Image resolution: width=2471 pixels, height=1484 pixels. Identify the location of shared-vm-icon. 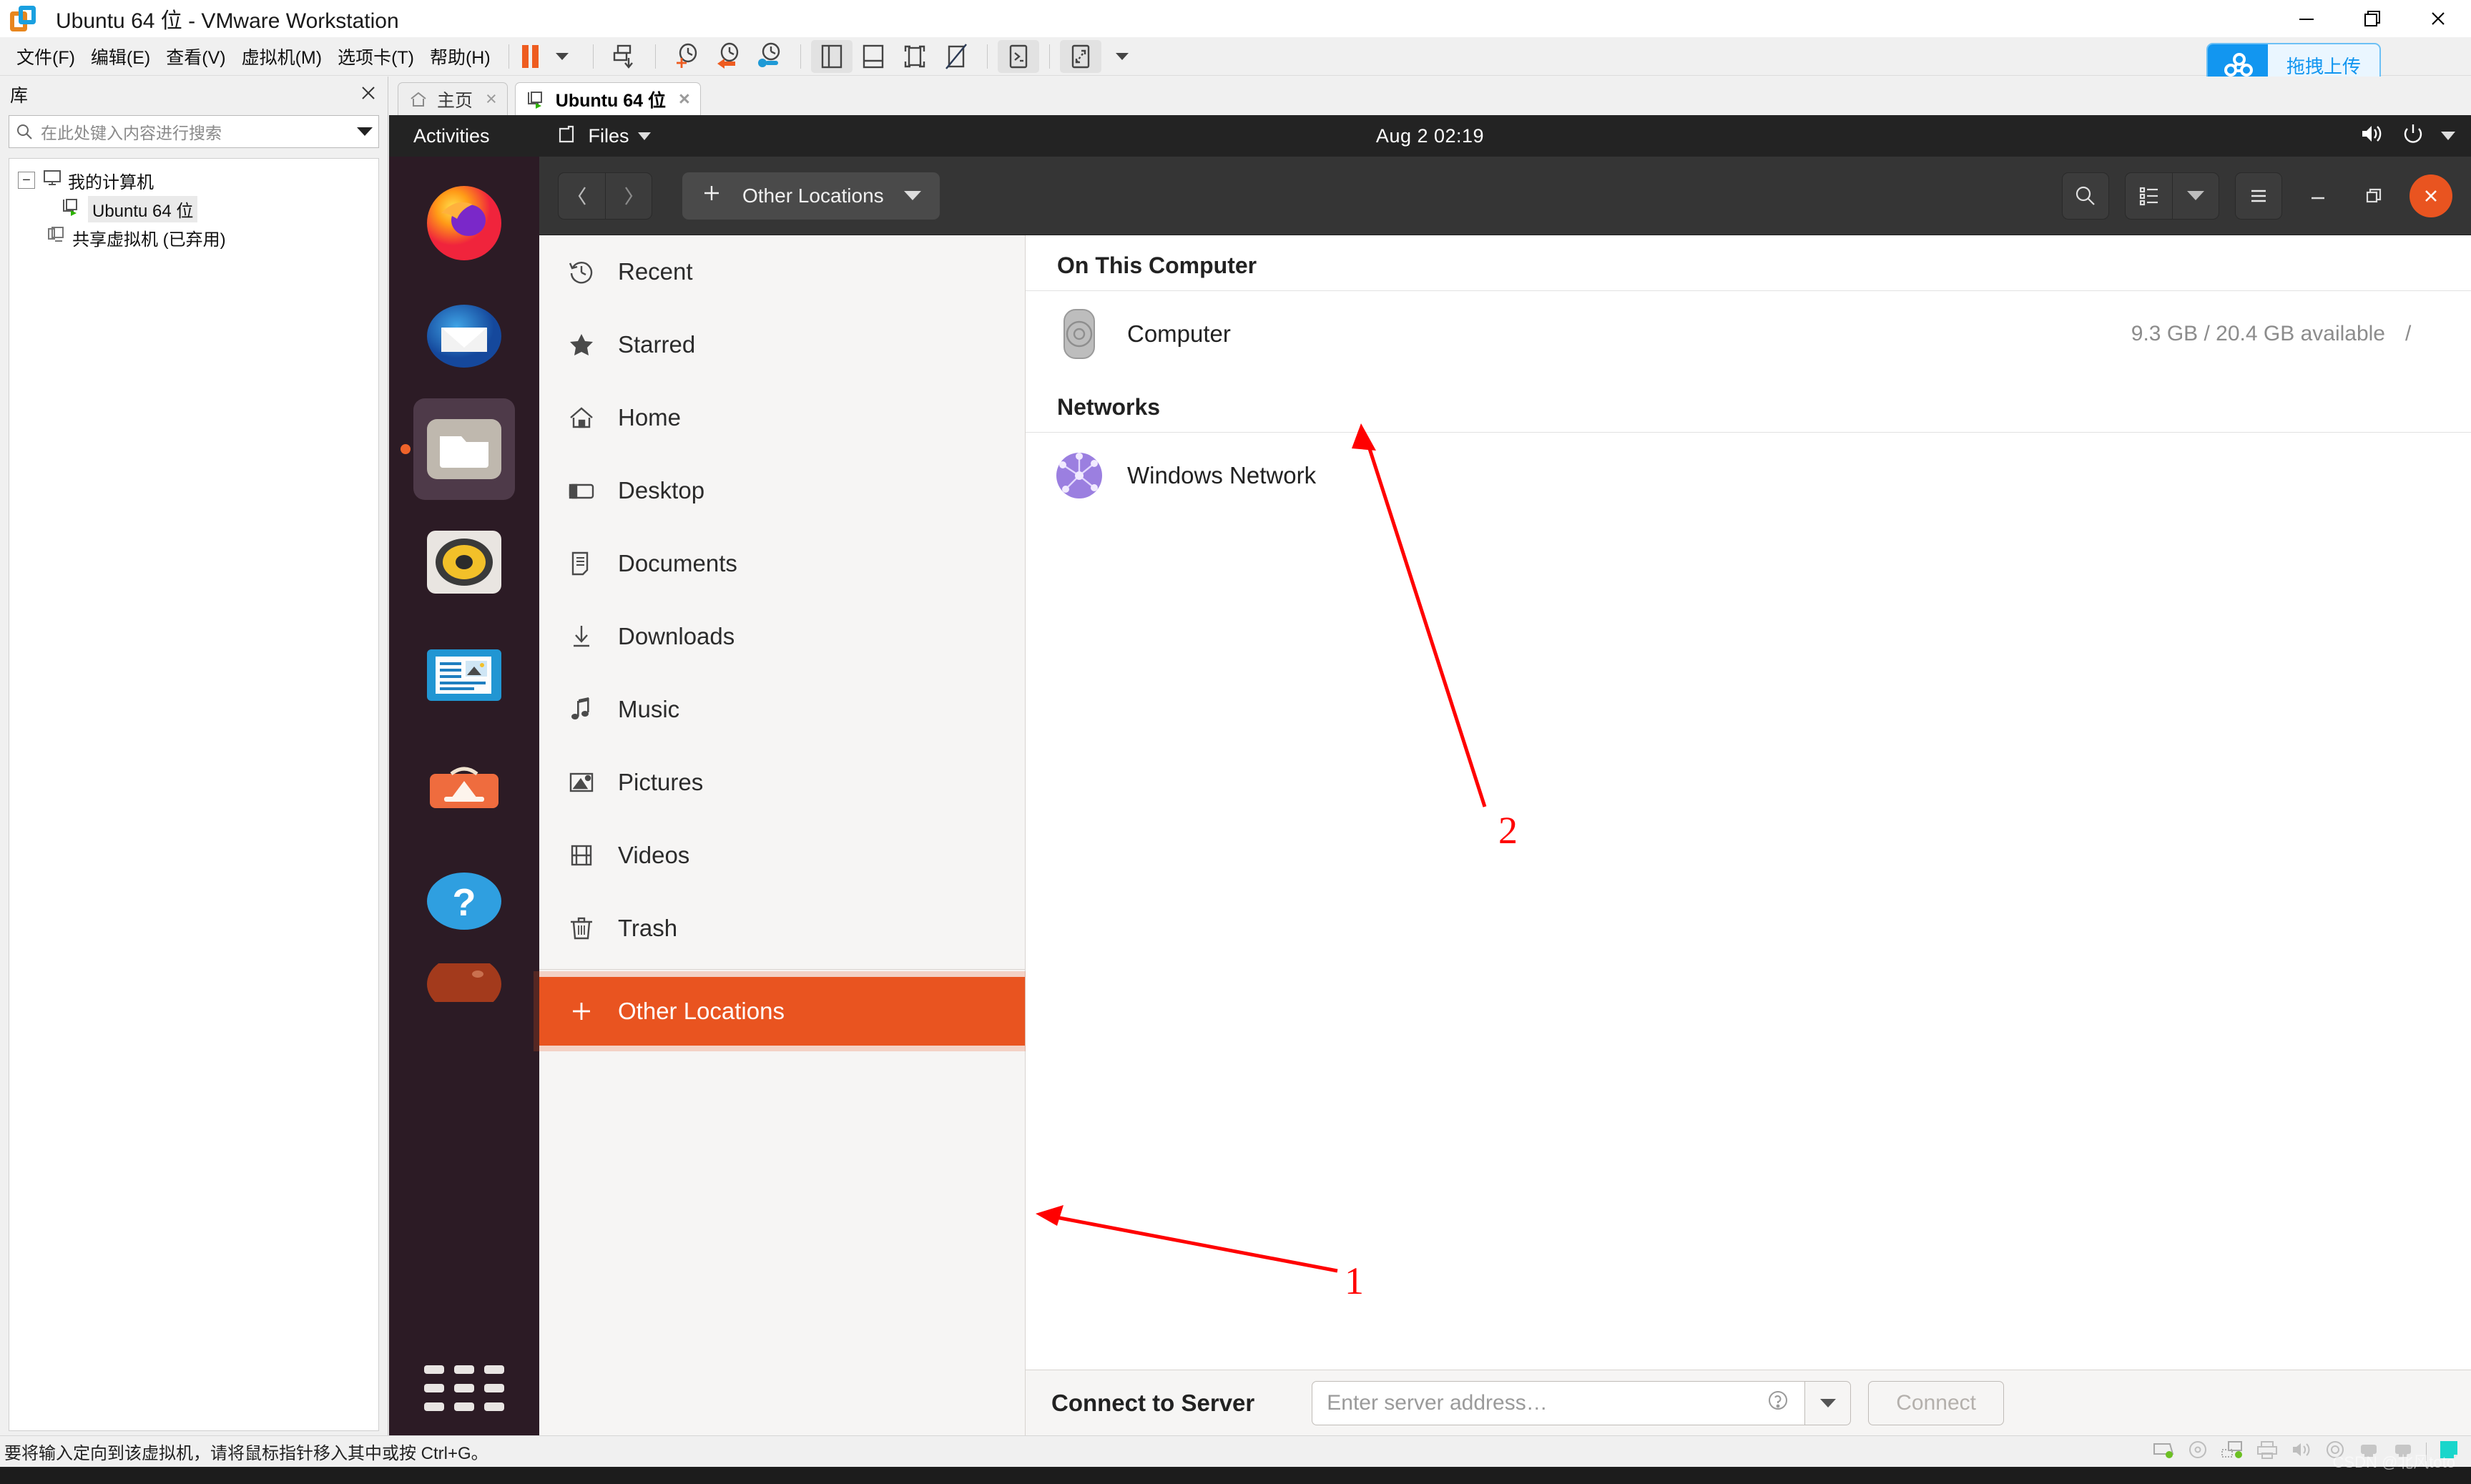
(56, 238).